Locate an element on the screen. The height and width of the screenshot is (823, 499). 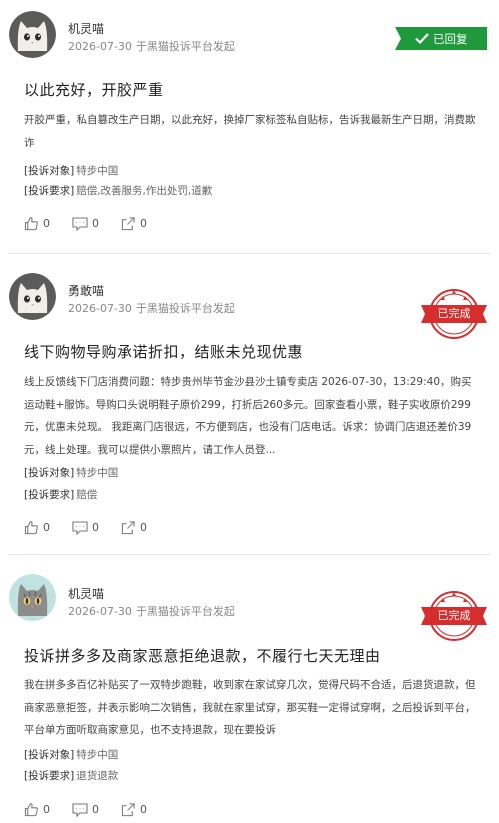
status-badge-replied: 已回复 is located at coordinates (441, 38).